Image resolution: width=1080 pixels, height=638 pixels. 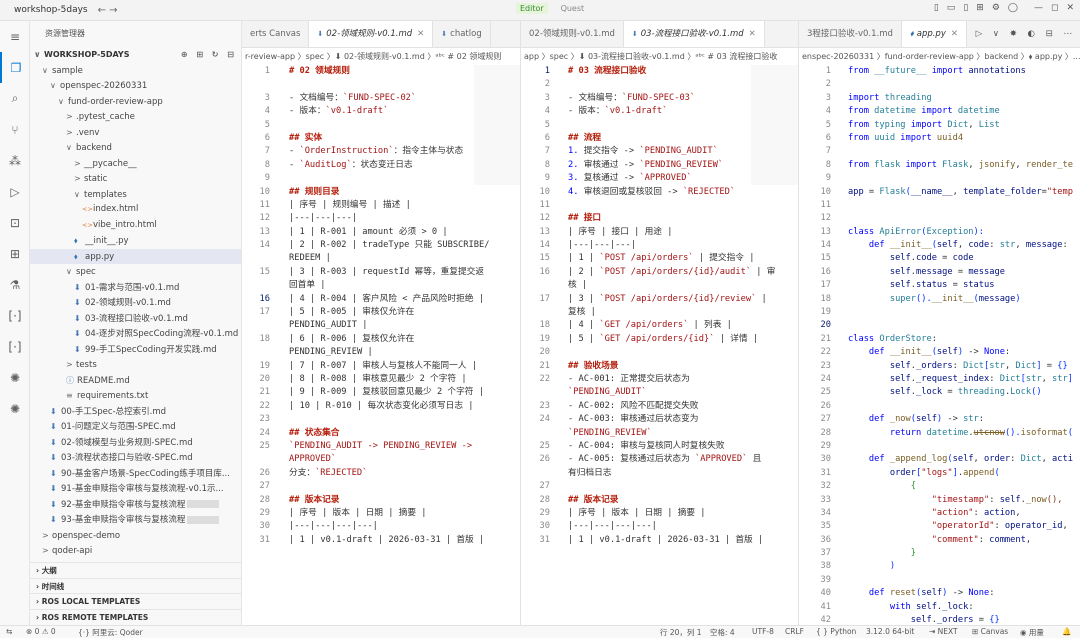 I want to click on file-item: ⬇ 99-手工SpecCoding开发实践.md, so click(x=135, y=350).